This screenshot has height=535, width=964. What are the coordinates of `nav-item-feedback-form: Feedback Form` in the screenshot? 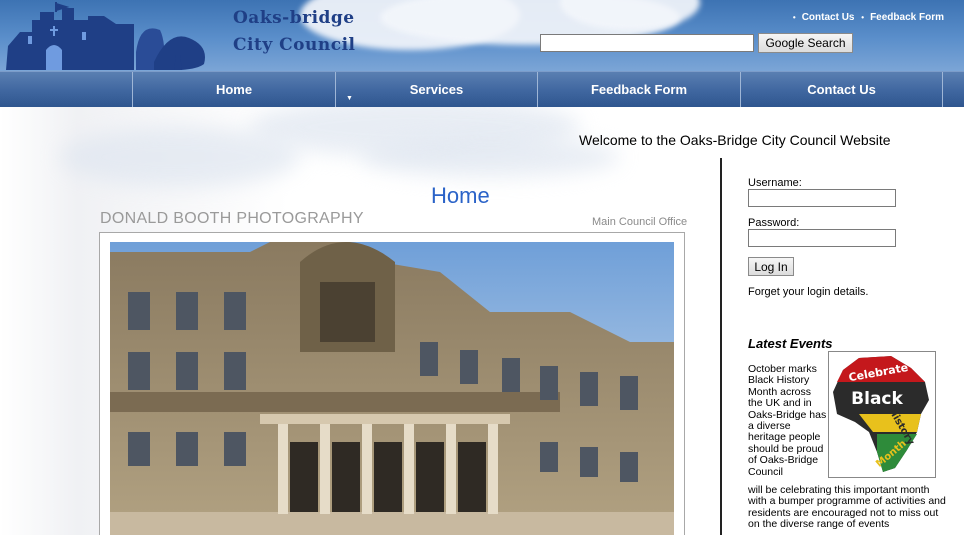 It's located at (638, 89).